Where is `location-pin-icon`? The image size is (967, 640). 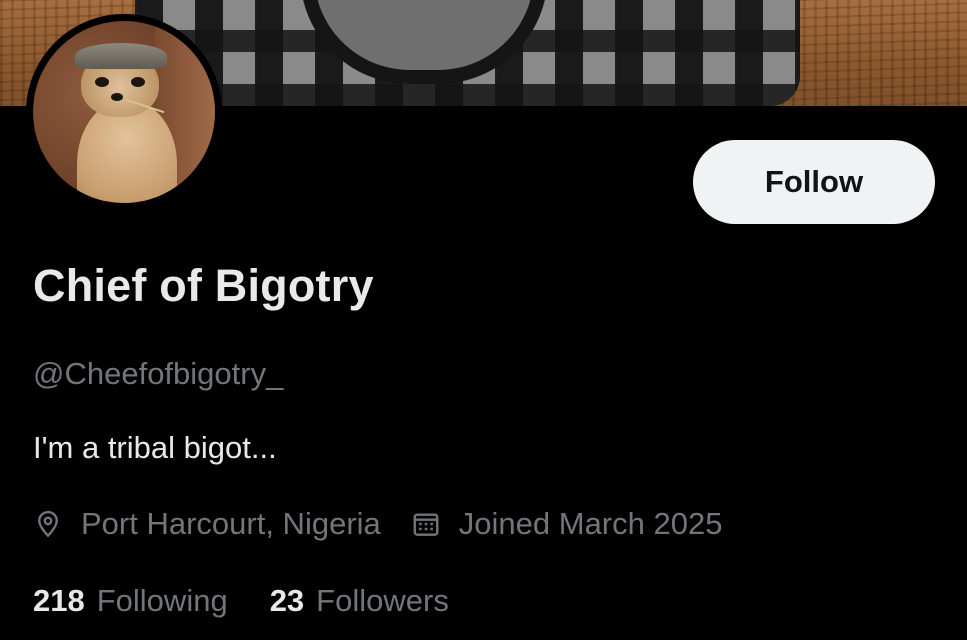 location-pin-icon is located at coordinates (48, 524).